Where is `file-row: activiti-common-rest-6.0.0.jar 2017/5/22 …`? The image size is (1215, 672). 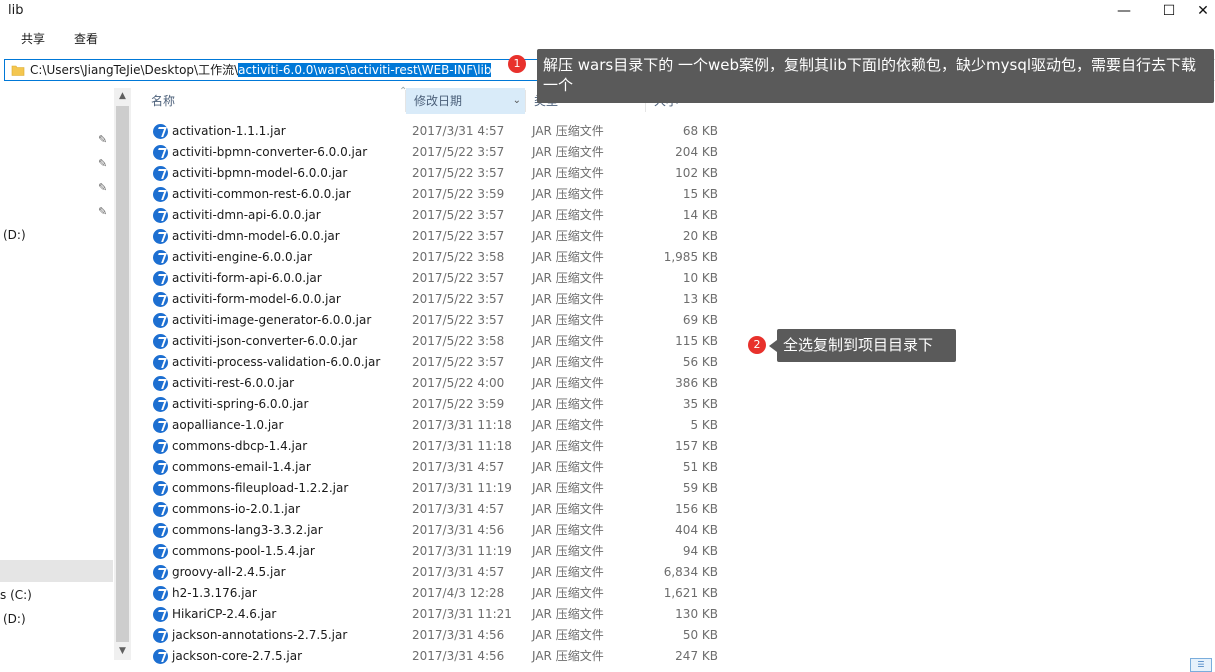 file-row: activiti-common-rest-6.0.0.jar 2017/5/22 … is located at coordinates (440, 194).